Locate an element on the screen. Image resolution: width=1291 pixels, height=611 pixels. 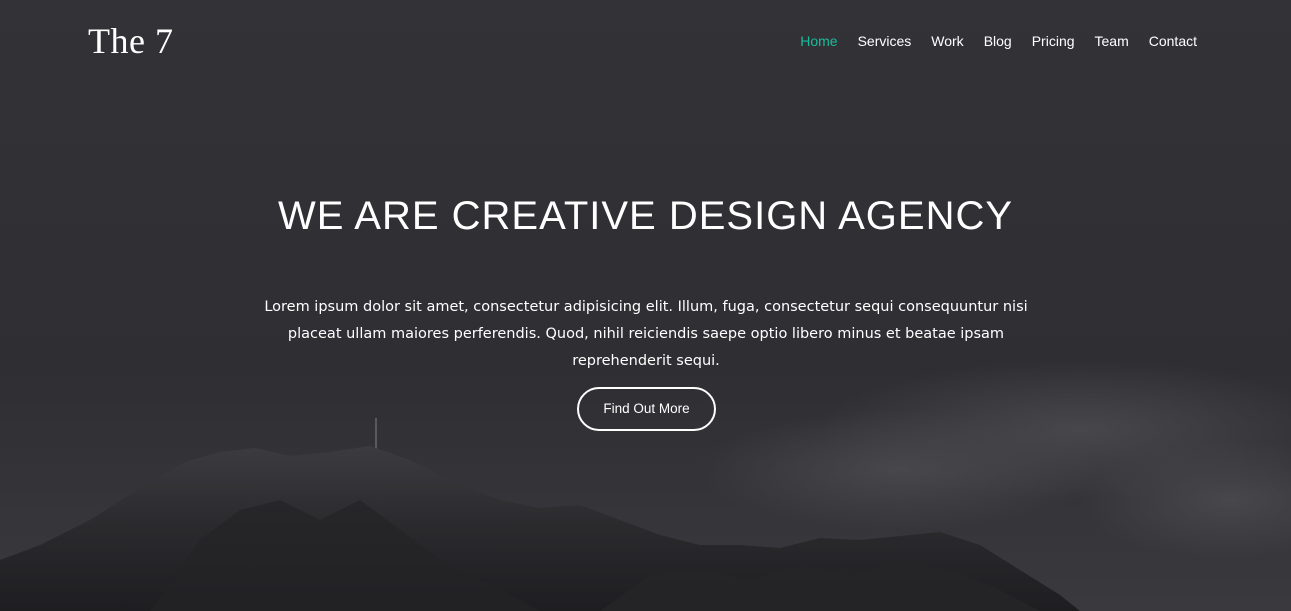
nav-link-work: Work is located at coordinates (947, 41).